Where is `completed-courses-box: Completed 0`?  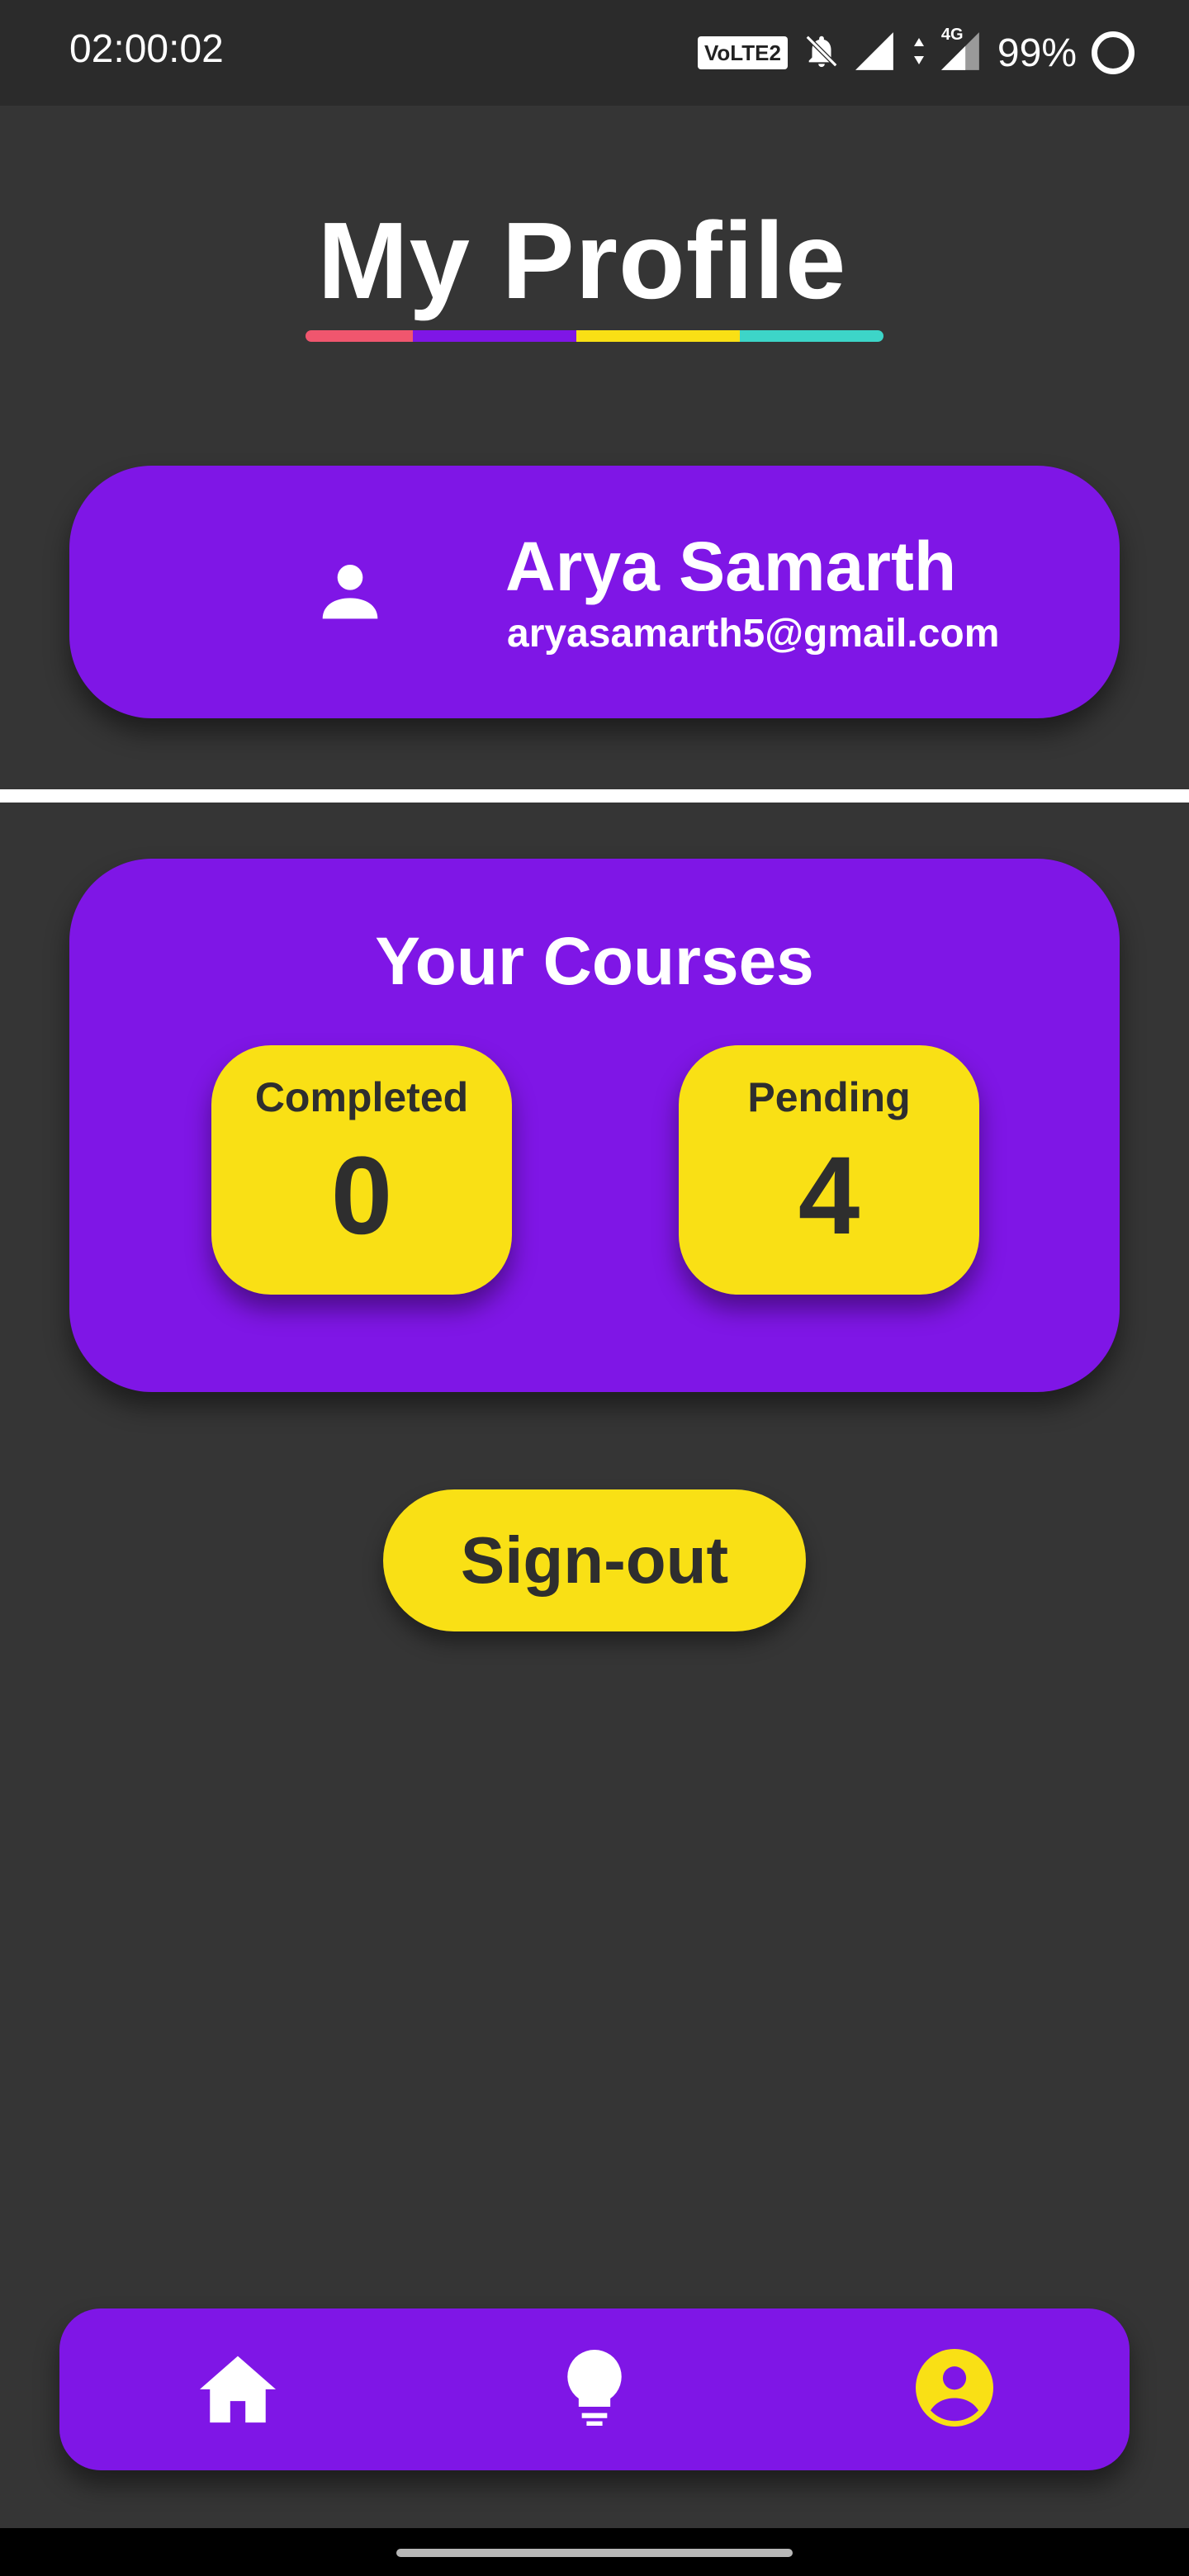
completed-courses-box: Completed 0 is located at coordinates (361, 1170).